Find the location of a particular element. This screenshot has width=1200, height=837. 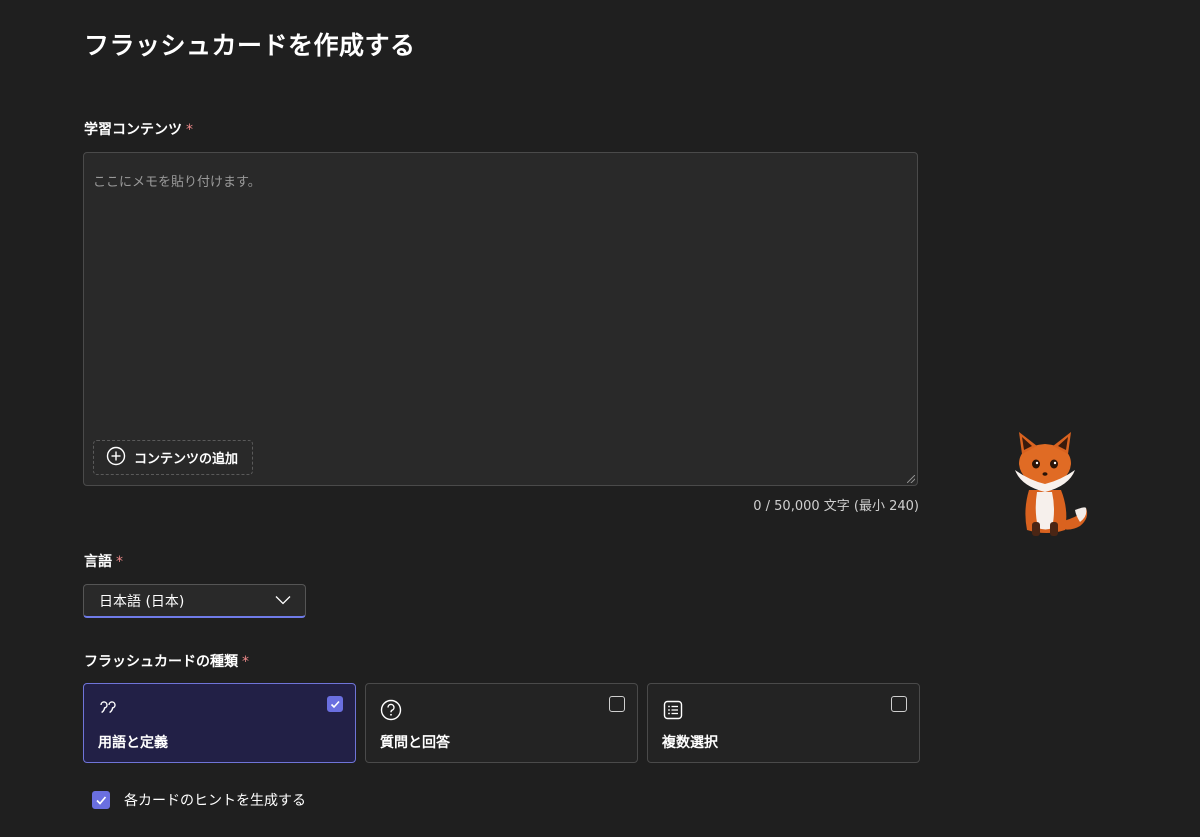

plus-circle-icon is located at coordinates (116, 458).